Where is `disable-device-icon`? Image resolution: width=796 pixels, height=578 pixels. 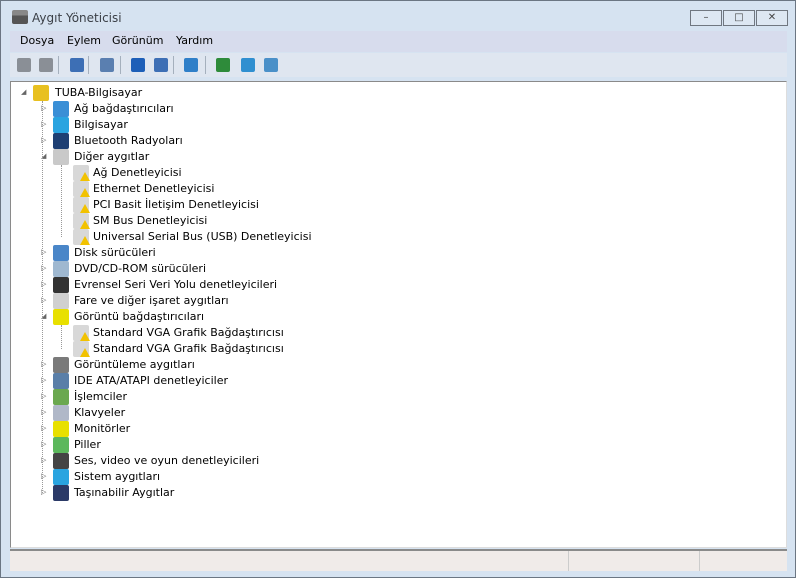
disable-device-icon is located at coordinates (248, 65).